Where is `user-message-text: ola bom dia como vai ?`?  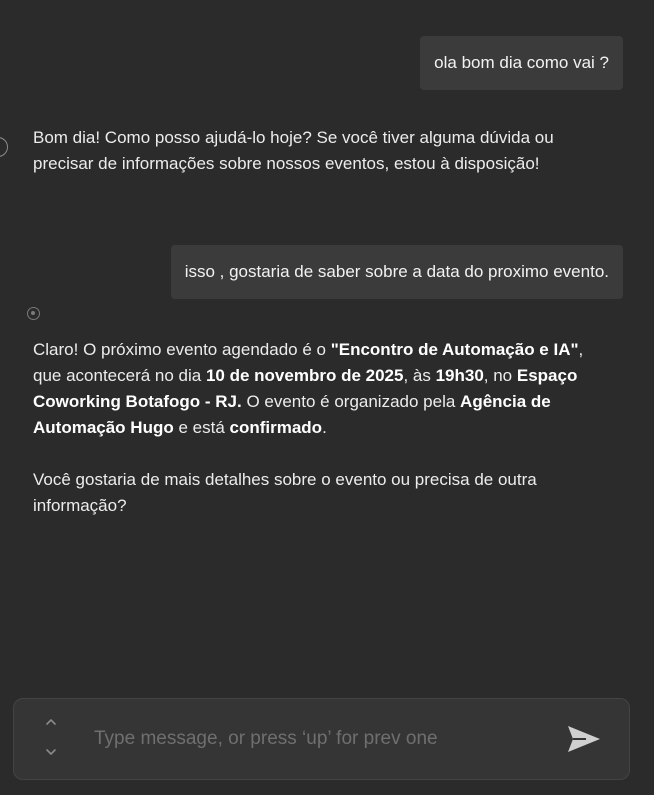 user-message-text: ola bom dia como vai ? is located at coordinates (521, 62).